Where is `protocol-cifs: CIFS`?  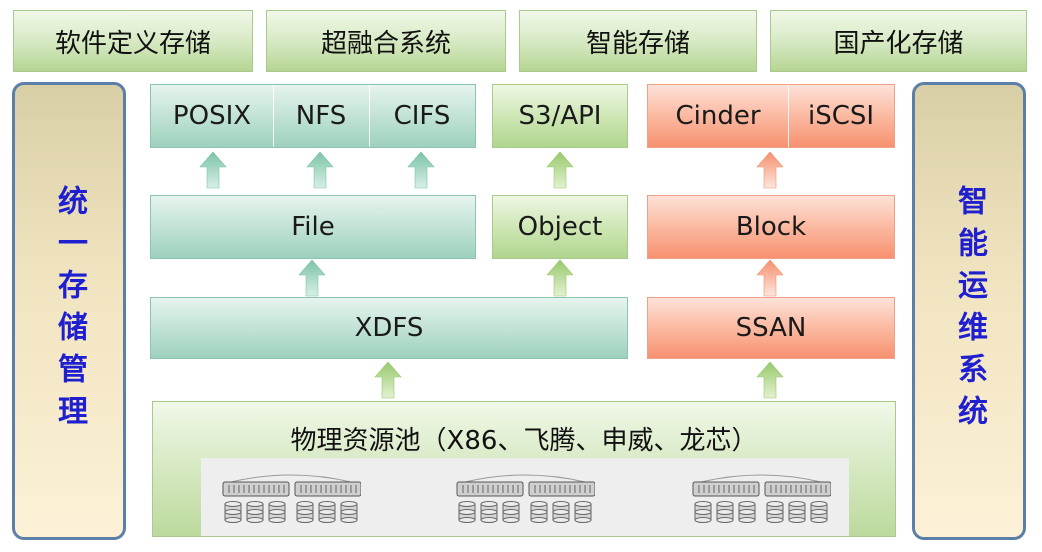 protocol-cifs: CIFS is located at coordinates (422, 116).